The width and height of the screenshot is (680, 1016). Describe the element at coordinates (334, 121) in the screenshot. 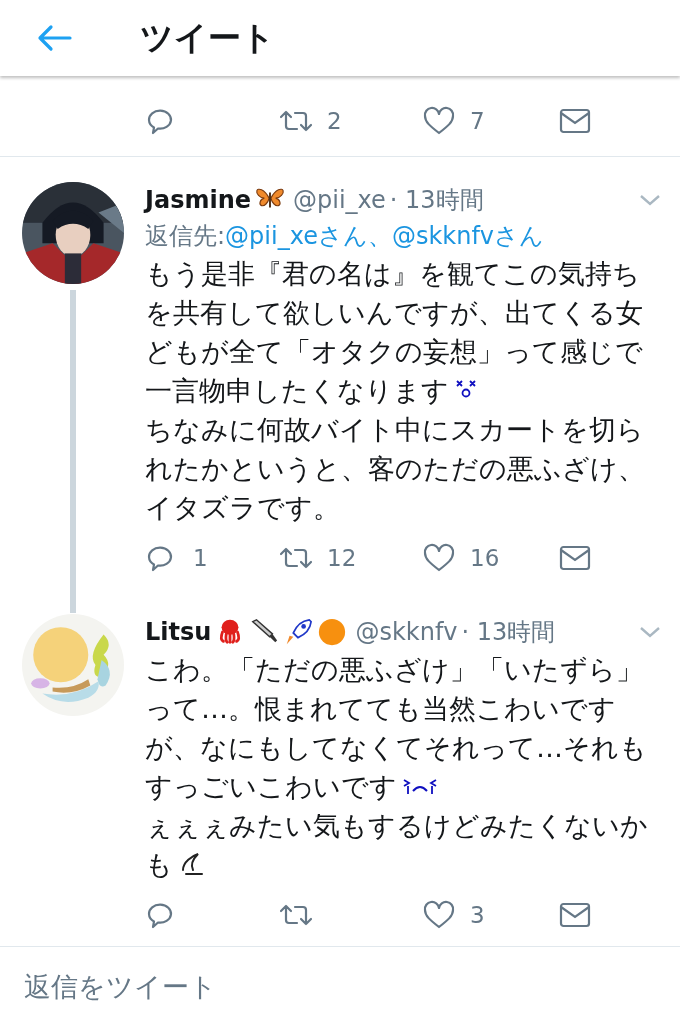

I see `count: 2` at that location.